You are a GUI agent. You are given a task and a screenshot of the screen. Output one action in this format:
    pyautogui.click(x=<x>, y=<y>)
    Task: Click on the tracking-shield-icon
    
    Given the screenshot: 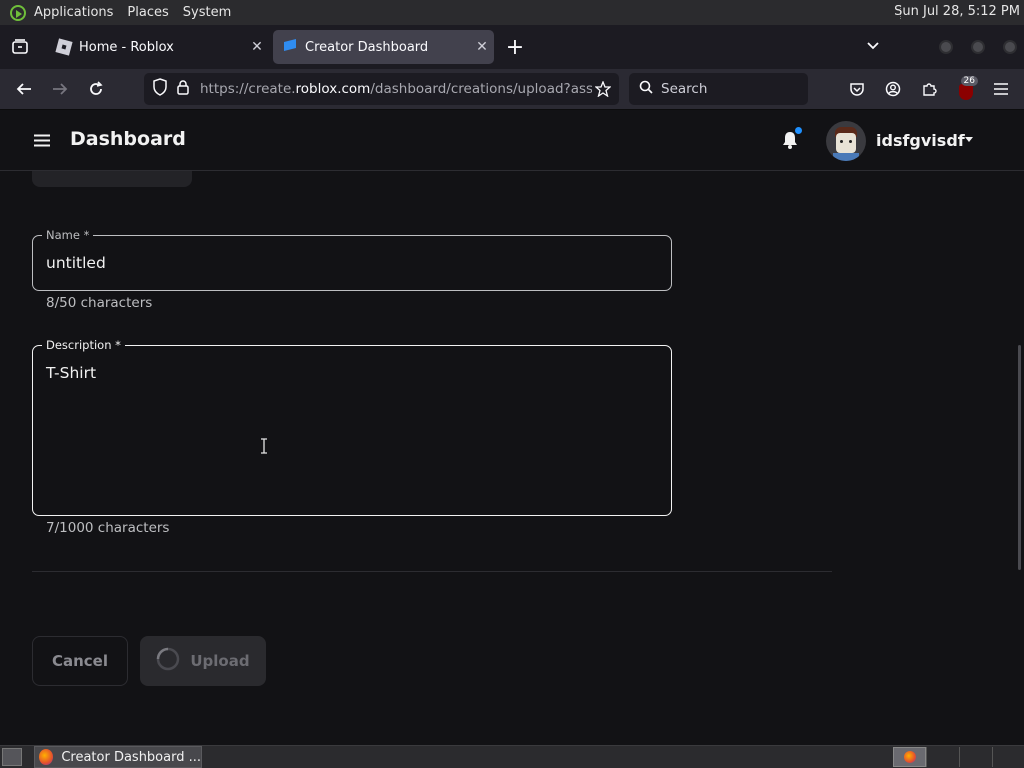 What is the action you would take?
    pyautogui.click(x=160, y=89)
    